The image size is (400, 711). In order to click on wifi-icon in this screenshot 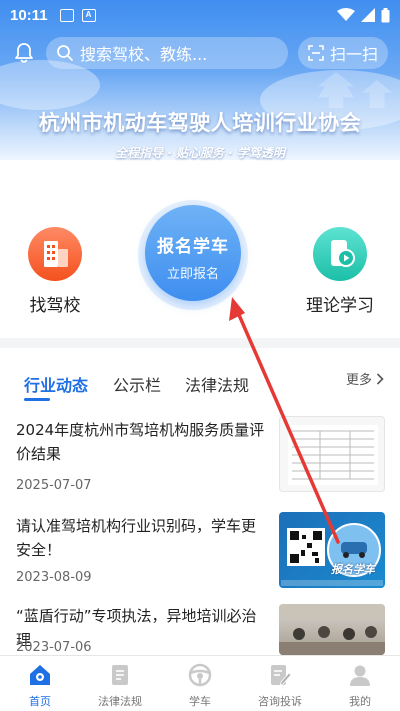, I will do `click(346, 14)`.